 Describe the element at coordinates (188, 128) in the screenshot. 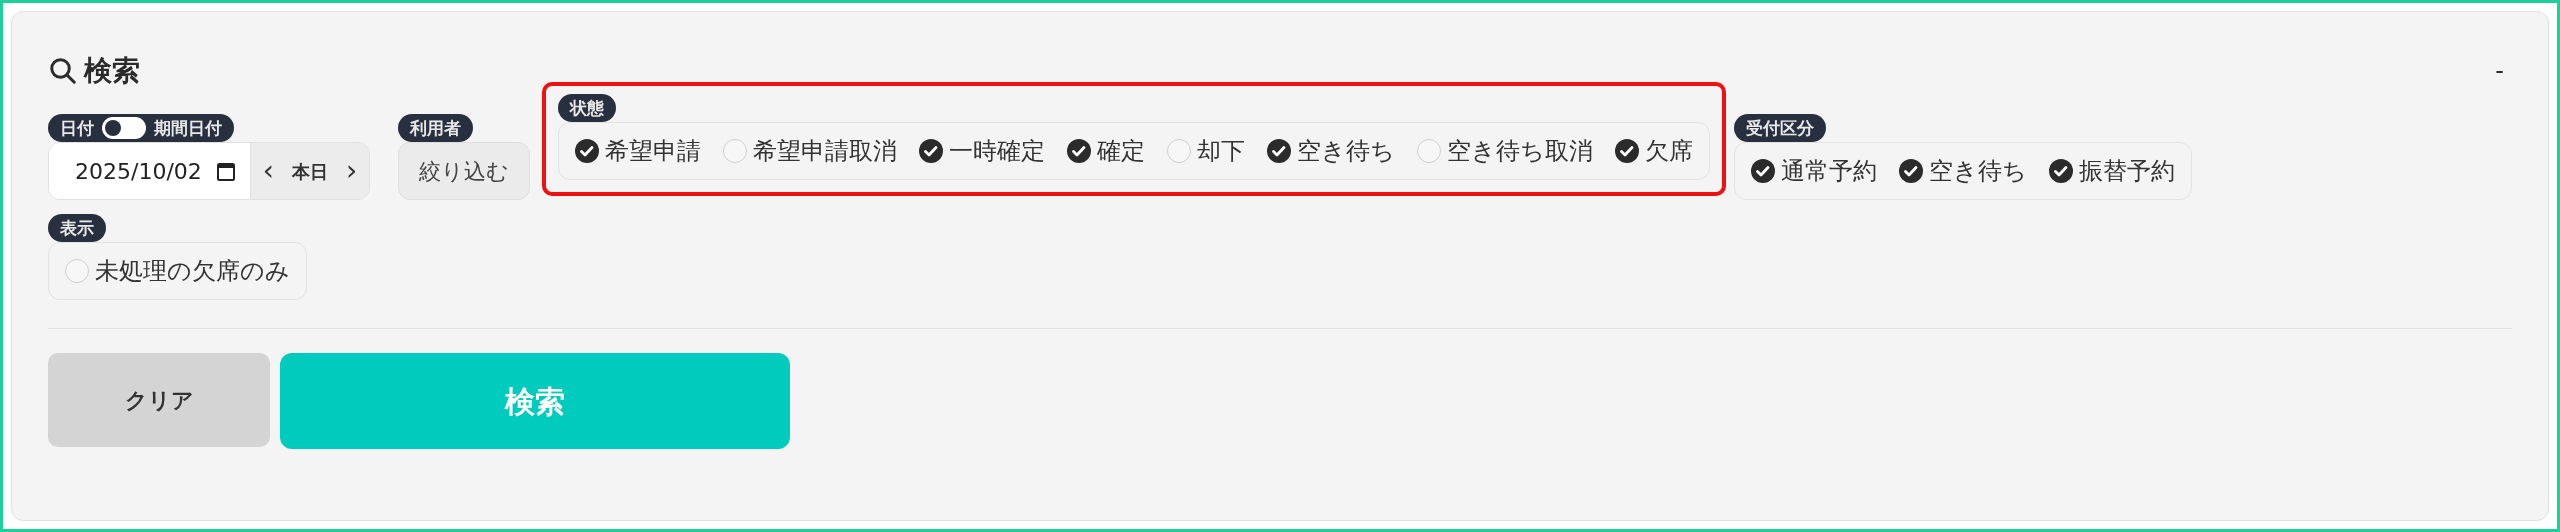

I see `period-label: 期間日付` at that location.